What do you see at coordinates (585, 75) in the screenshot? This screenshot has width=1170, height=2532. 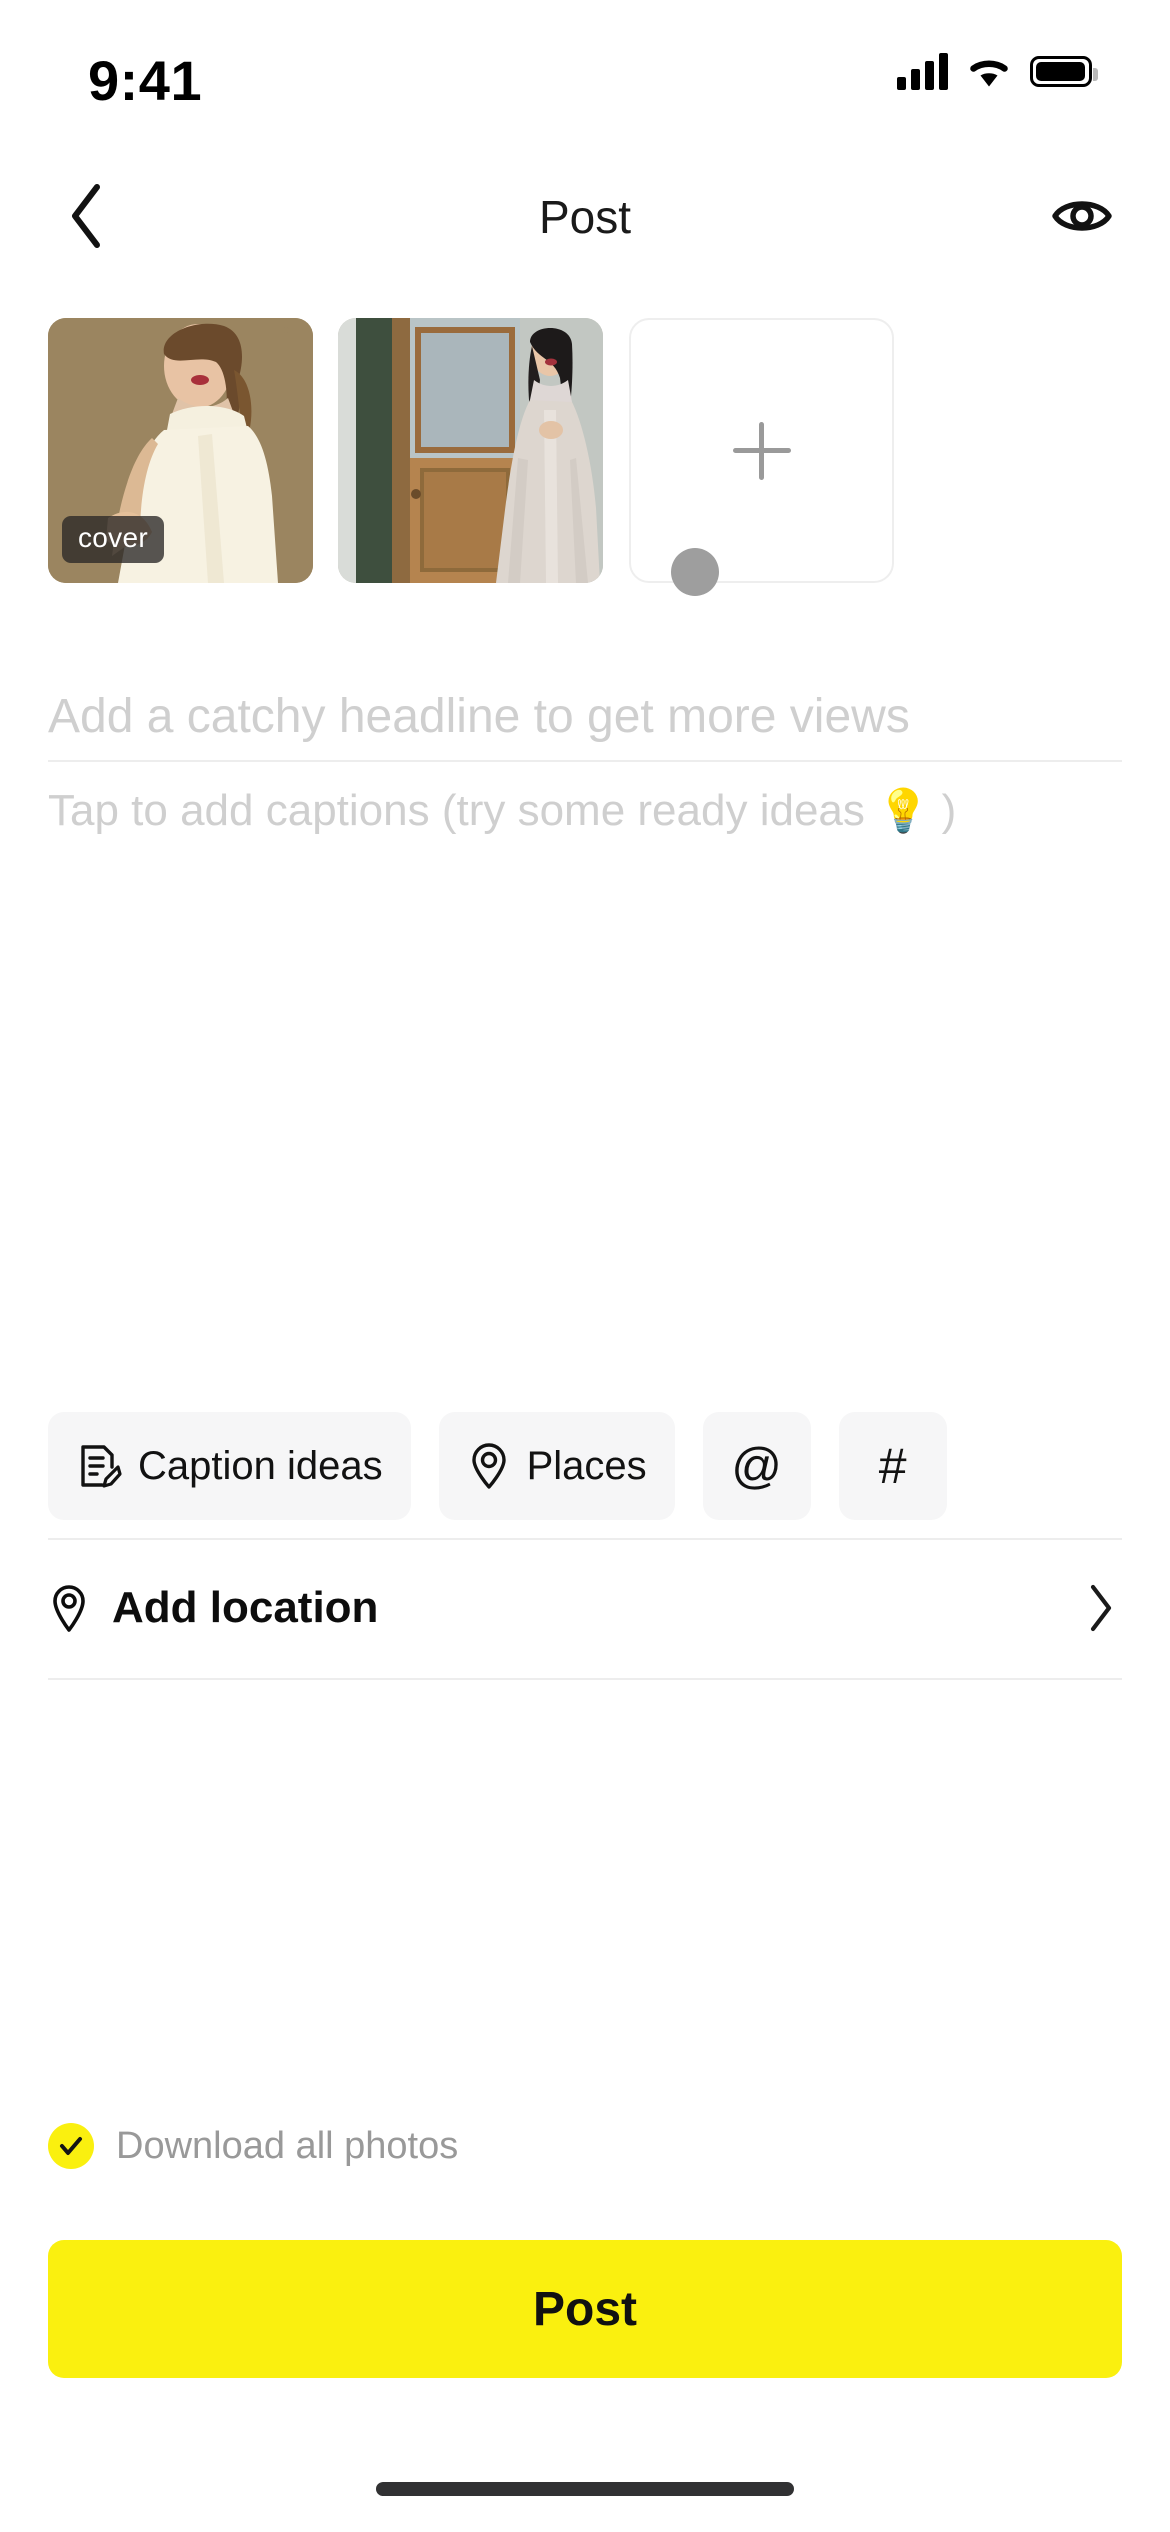 I see `status-bar: 9:41` at bounding box center [585, 75].